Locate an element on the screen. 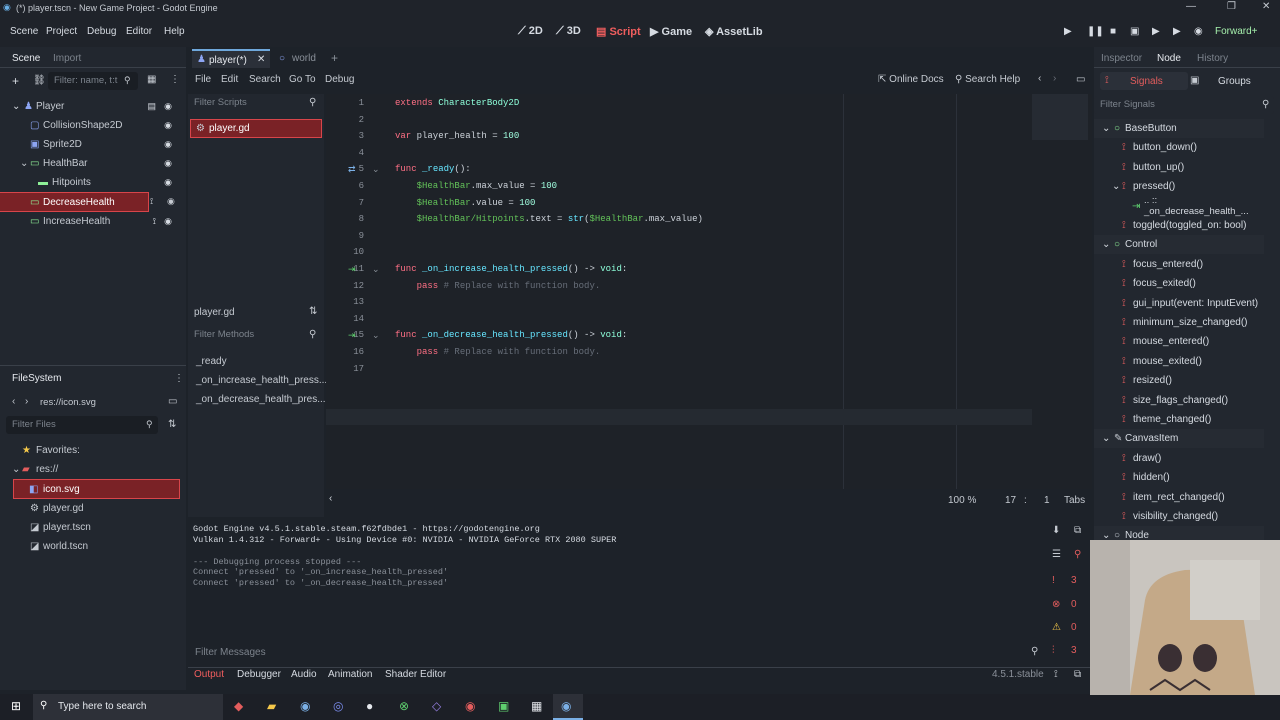  error-icon: ⊗ is located at coordinates (1056, 604).